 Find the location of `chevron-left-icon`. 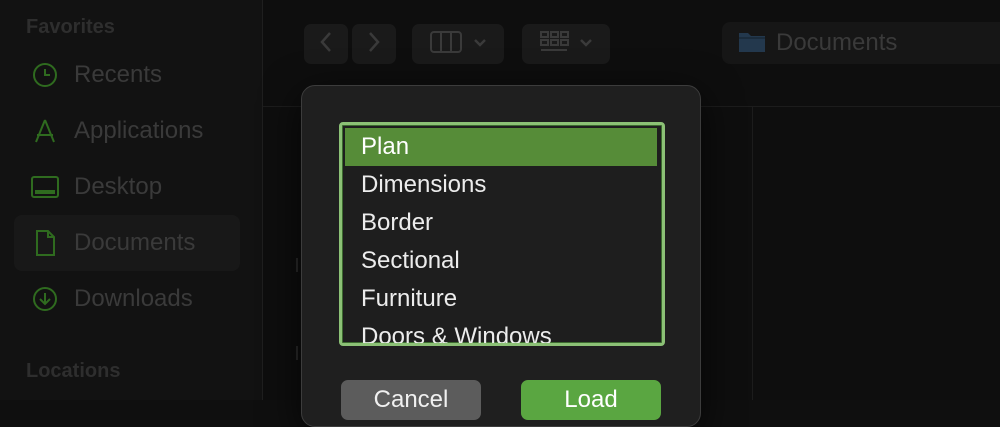

chevron-left-icon is located at coordinates (326, 44).